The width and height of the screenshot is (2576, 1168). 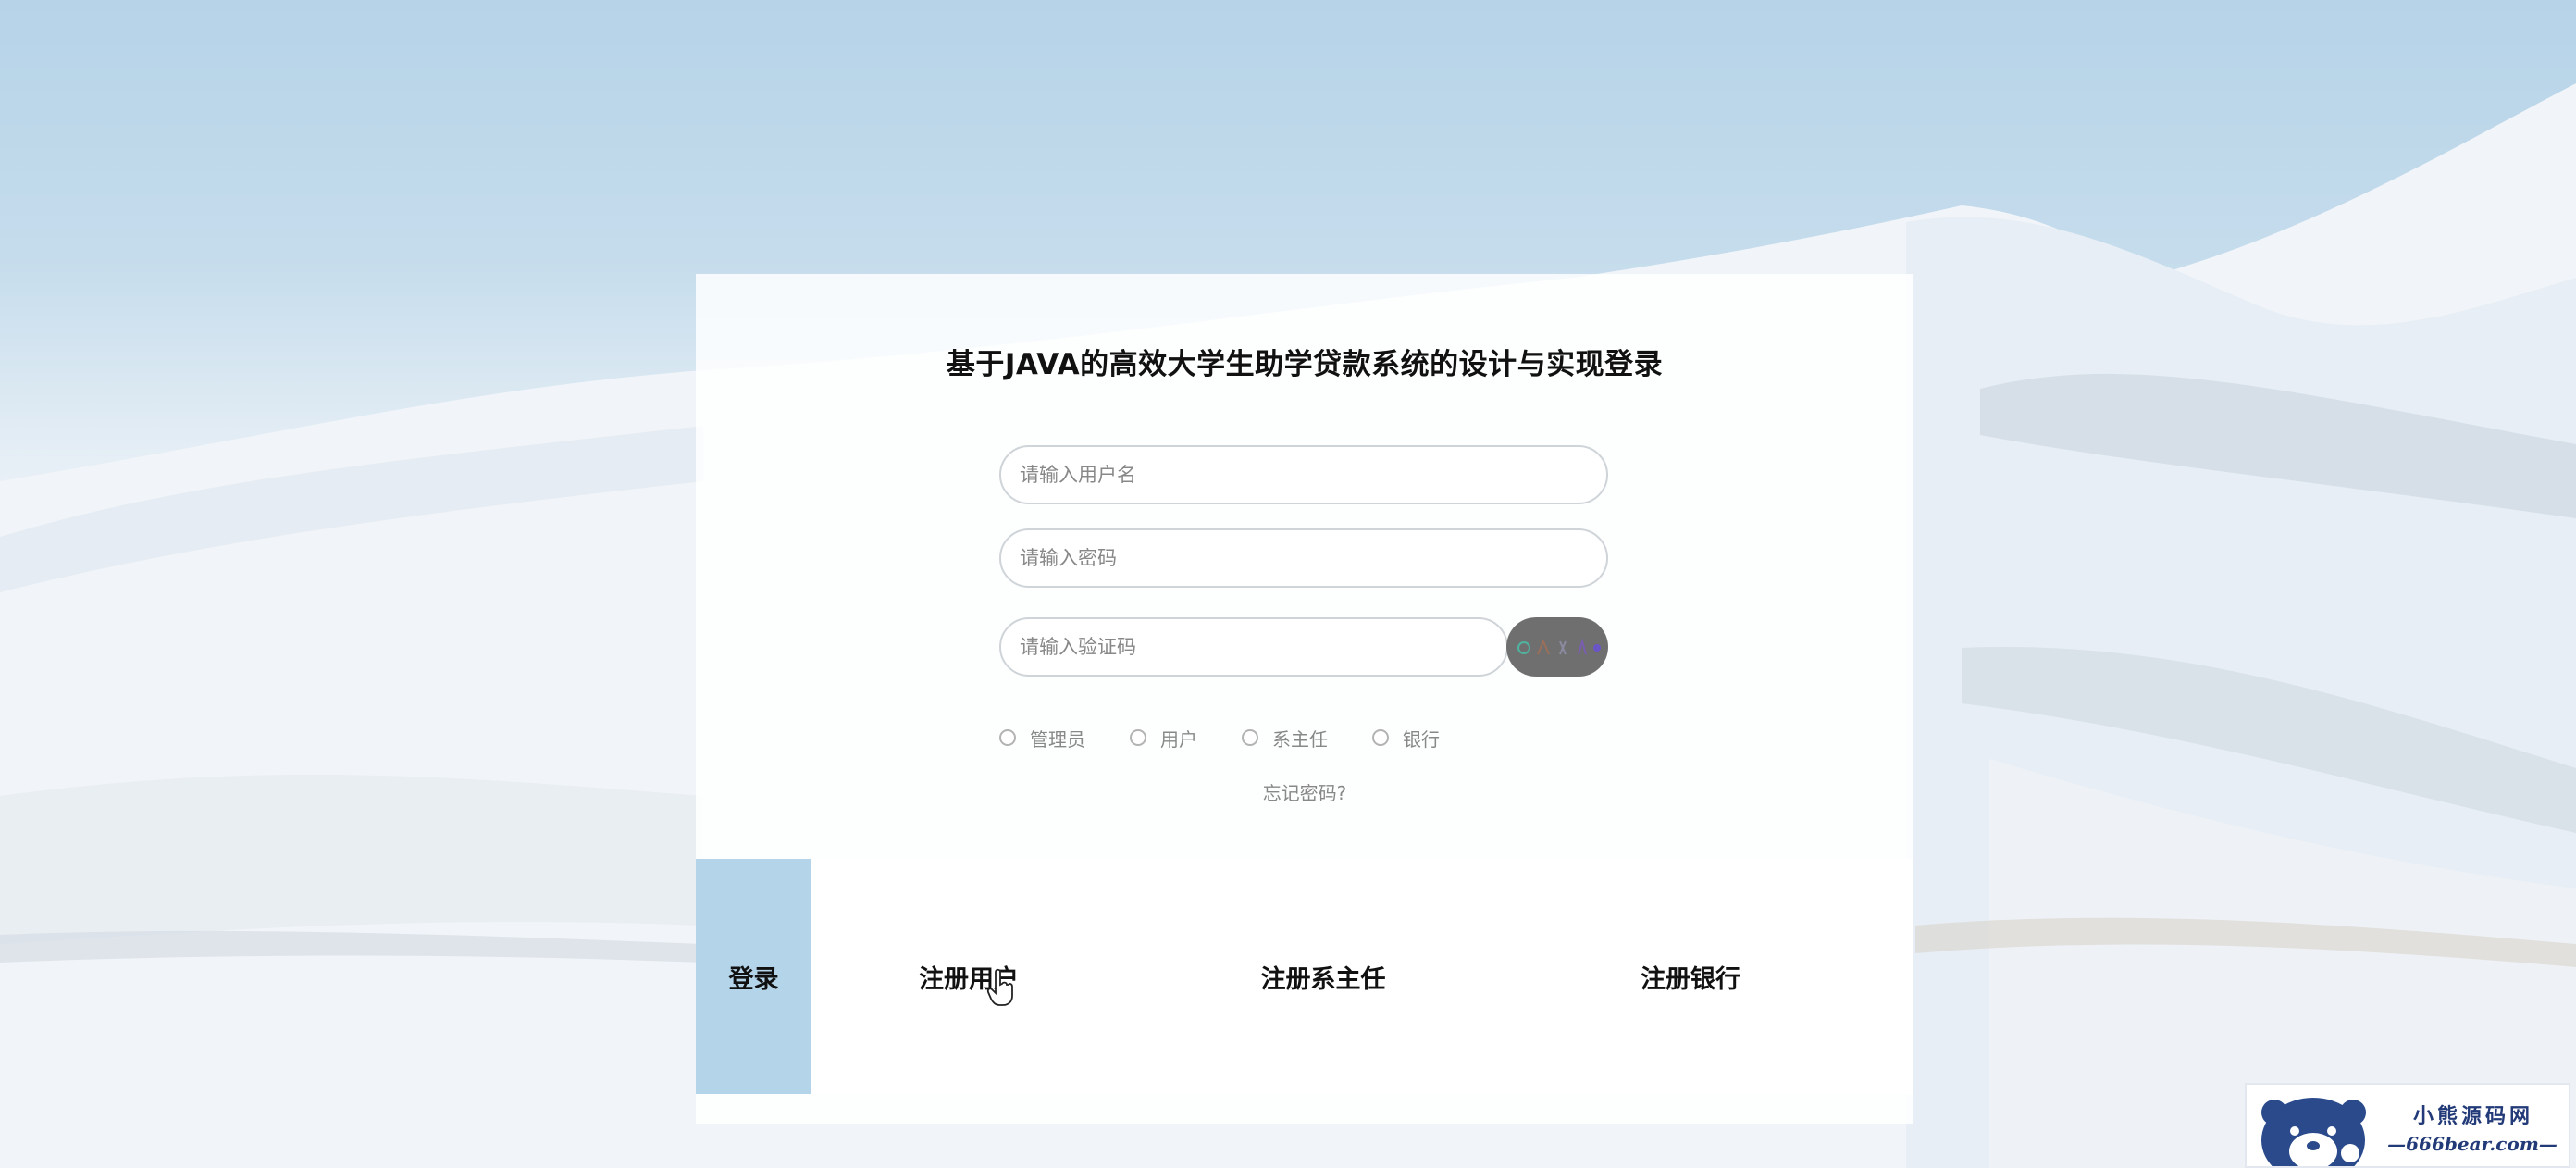 What do you see at coordinates (2313, 1132) in the screenshot?
I see `bear-logo-icon` at bounding box center [2313, 1132].